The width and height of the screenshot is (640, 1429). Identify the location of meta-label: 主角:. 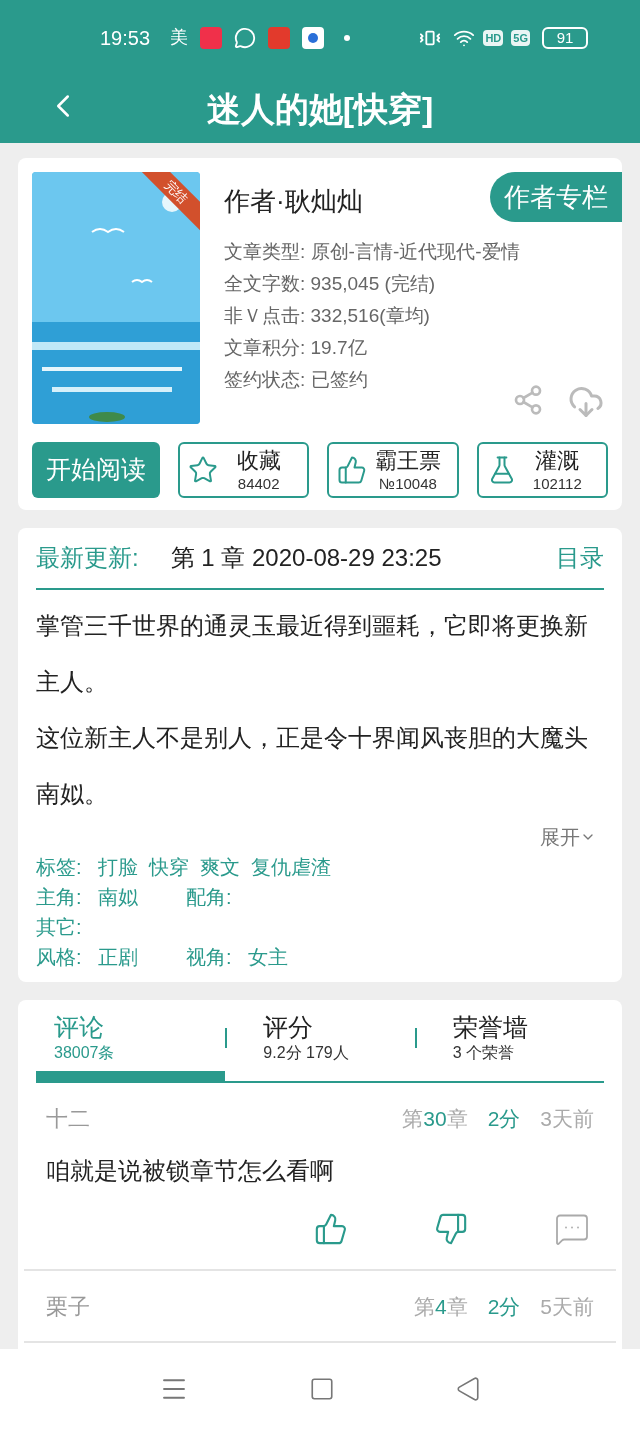
(59, 897).